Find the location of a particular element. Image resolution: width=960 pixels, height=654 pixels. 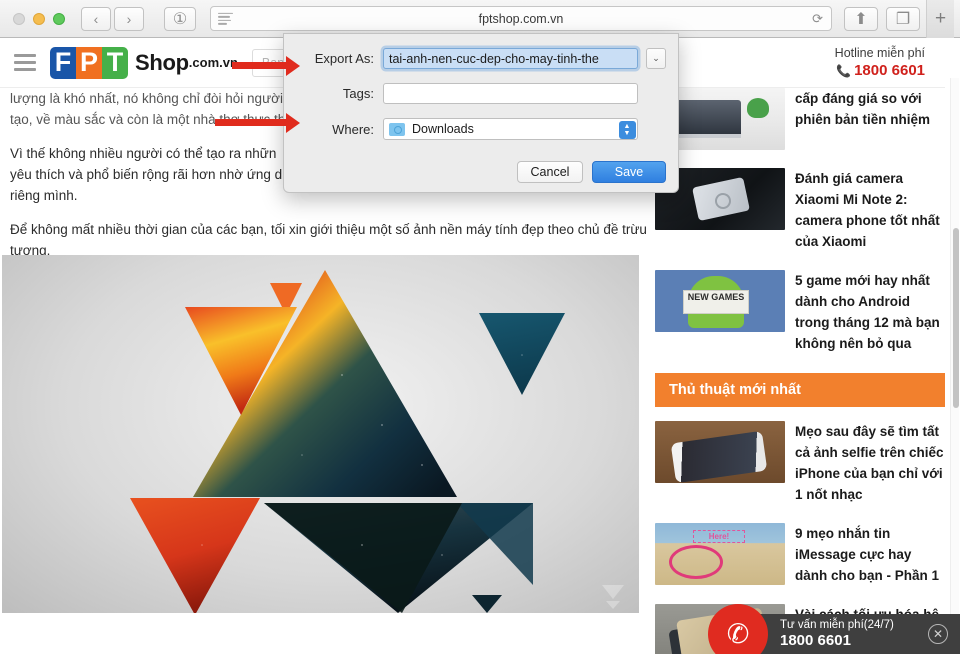

call-widget-label: Tư vấn miễn phí(24/7) is located at coordinates (837, 625).